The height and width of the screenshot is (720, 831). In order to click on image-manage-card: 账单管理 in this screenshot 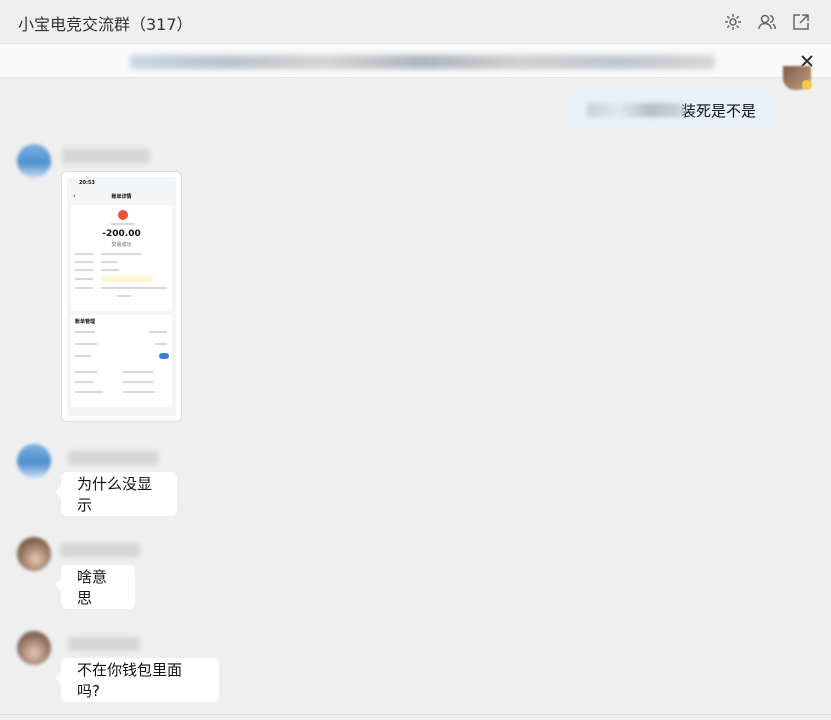, I will do `click(121, 361)`.